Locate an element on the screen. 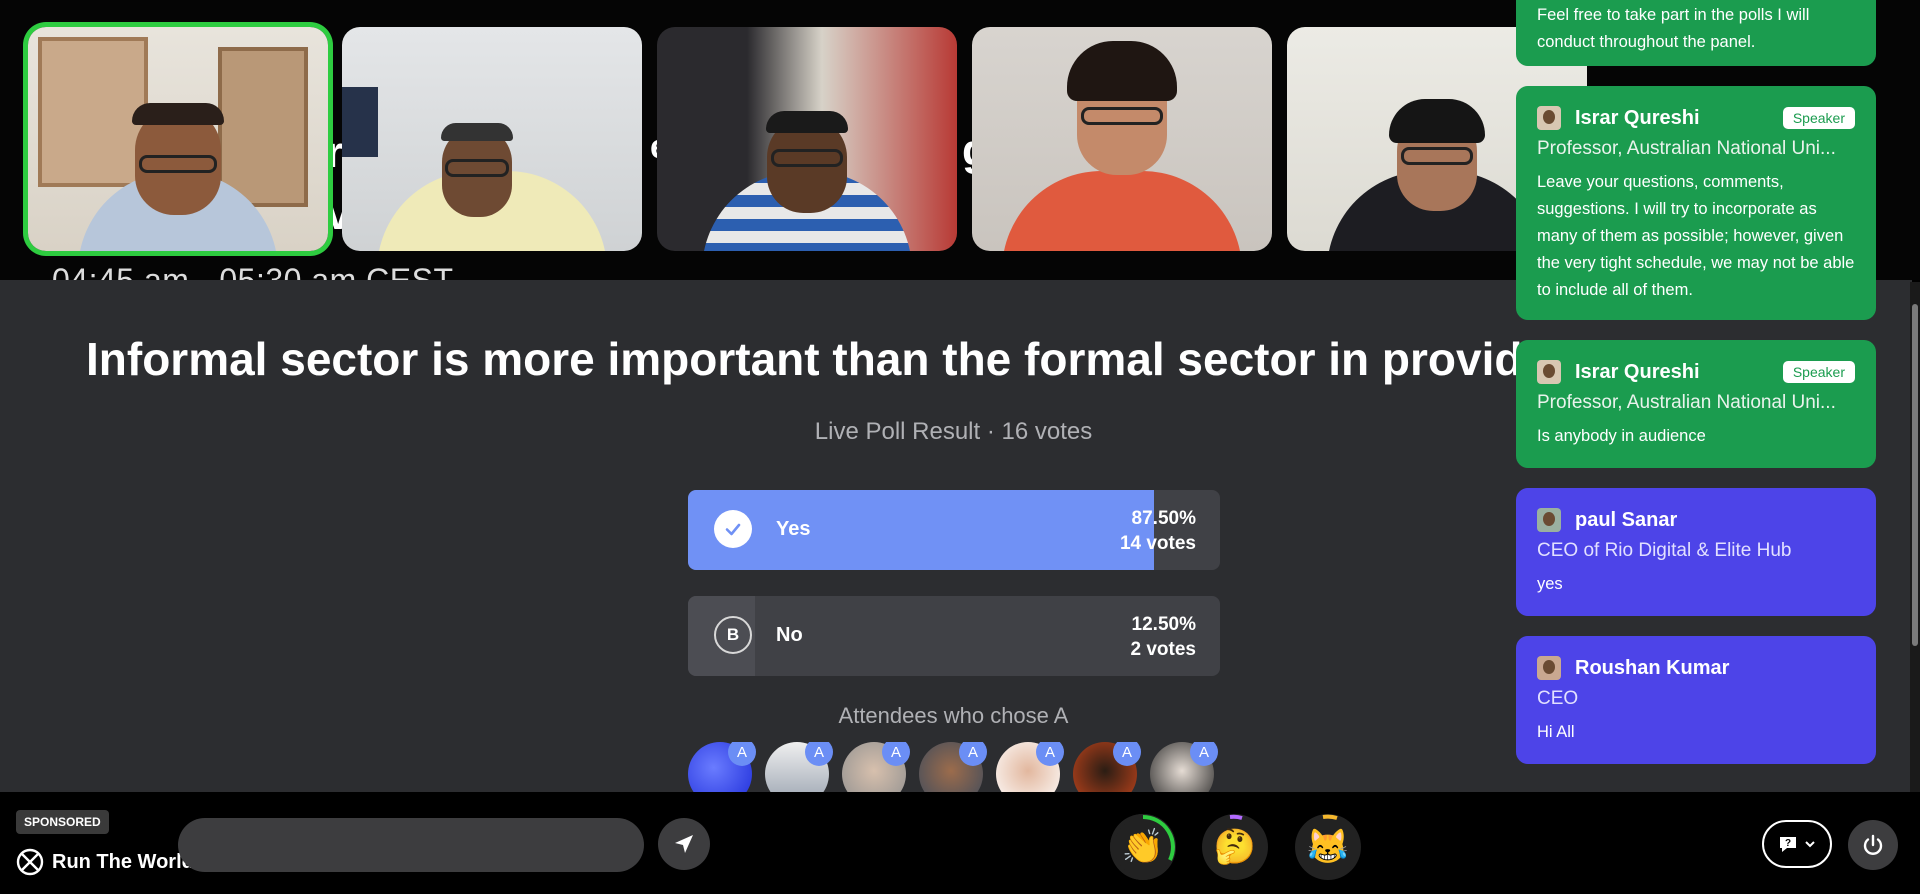 The image size is (1920, 894). chat-scrollbar is located at coordinates (1915, 537).